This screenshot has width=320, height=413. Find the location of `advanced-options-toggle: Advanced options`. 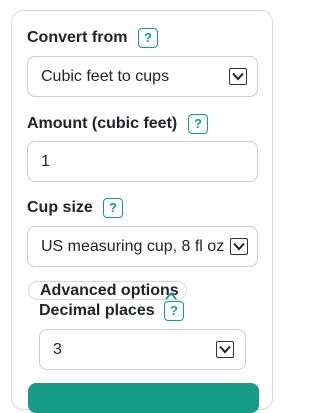

advanced-options-toggle: Advanced options is located at coordinates (107, 290).